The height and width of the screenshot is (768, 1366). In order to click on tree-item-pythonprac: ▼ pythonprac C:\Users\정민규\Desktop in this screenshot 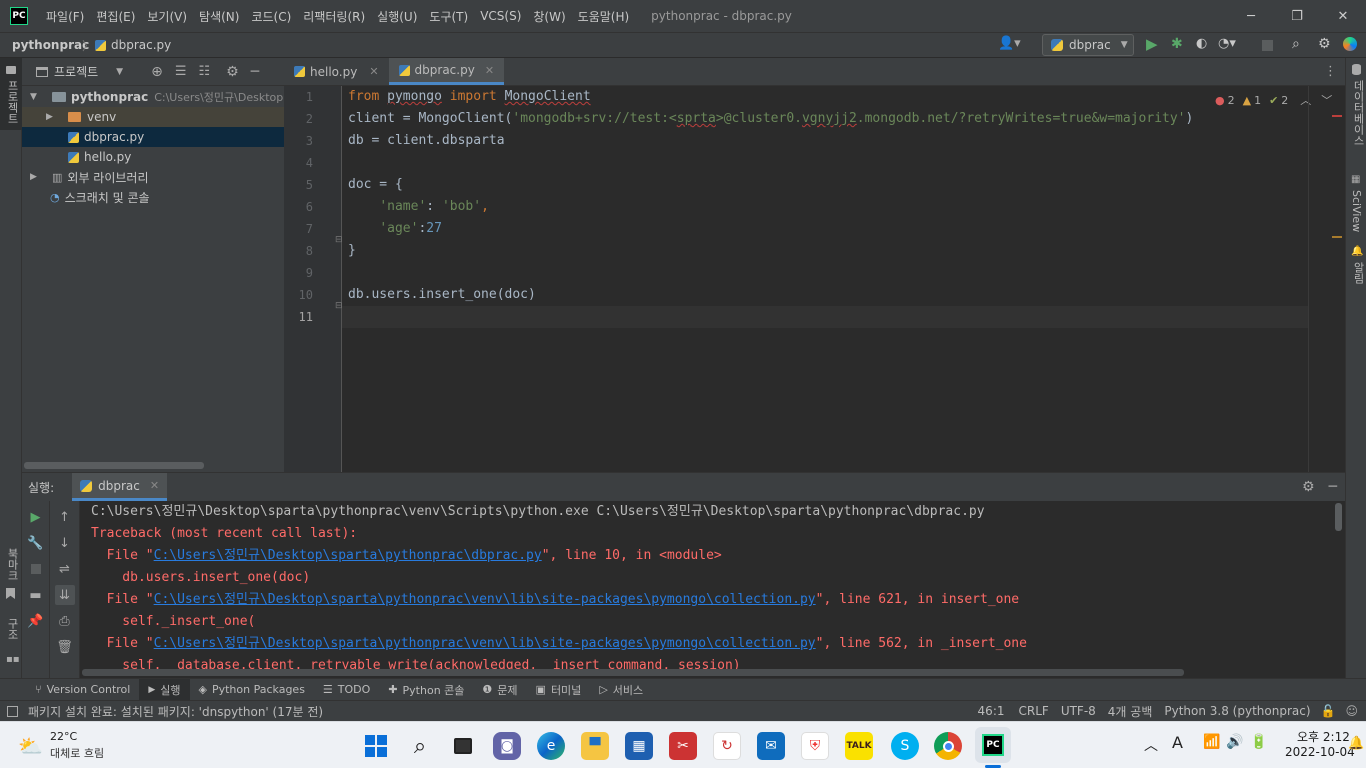, I will do `click(153, 97)`.